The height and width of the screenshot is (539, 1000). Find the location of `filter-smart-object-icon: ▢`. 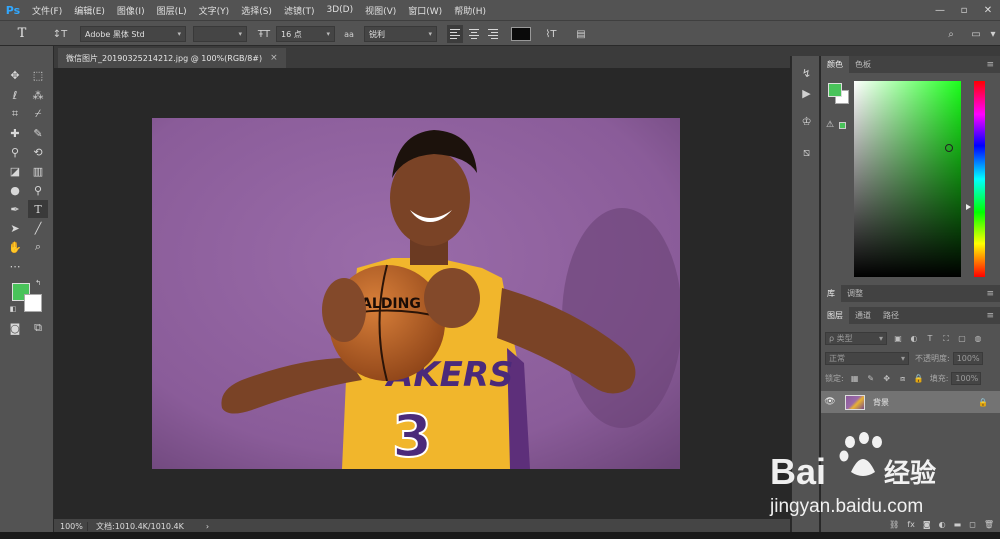

filter-smart-object-icon: ▢ is located at coordinates (962, 339).